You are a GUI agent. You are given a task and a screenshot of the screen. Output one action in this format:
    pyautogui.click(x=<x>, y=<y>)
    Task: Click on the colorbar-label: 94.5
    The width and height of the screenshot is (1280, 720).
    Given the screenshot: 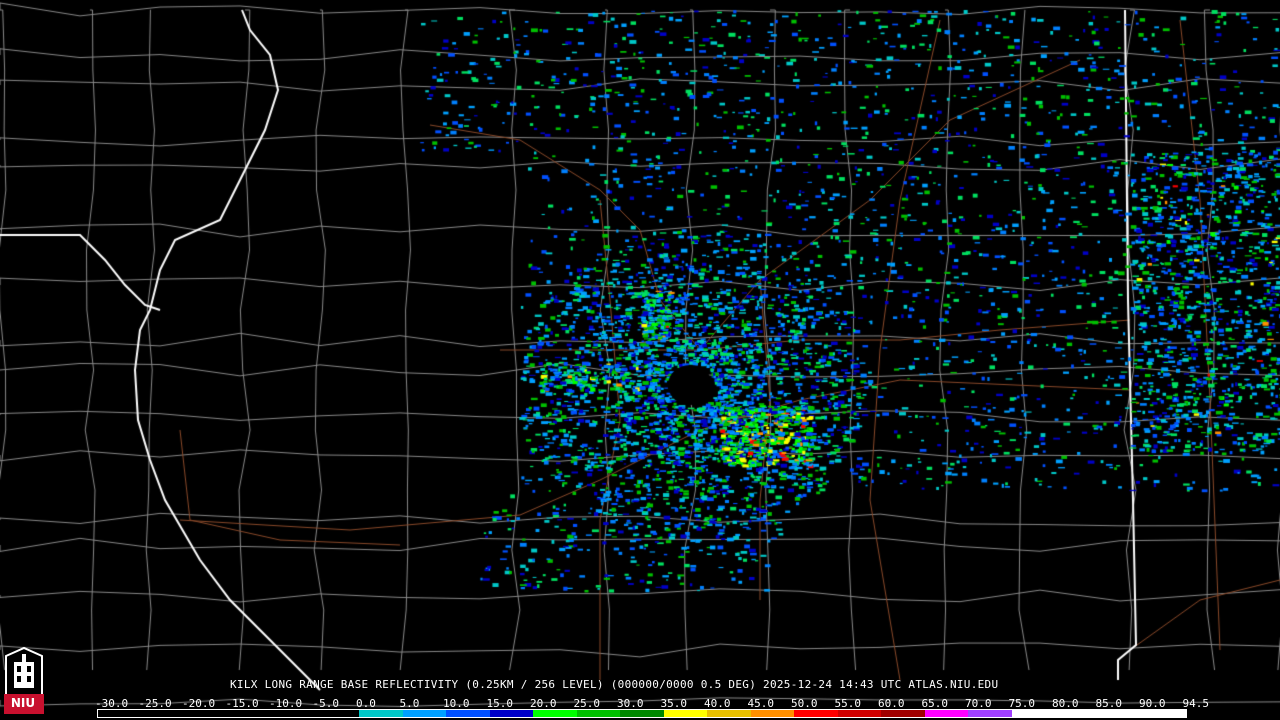 What is the action you would take?
    pyautogui.click(x=1196, y=703)
    